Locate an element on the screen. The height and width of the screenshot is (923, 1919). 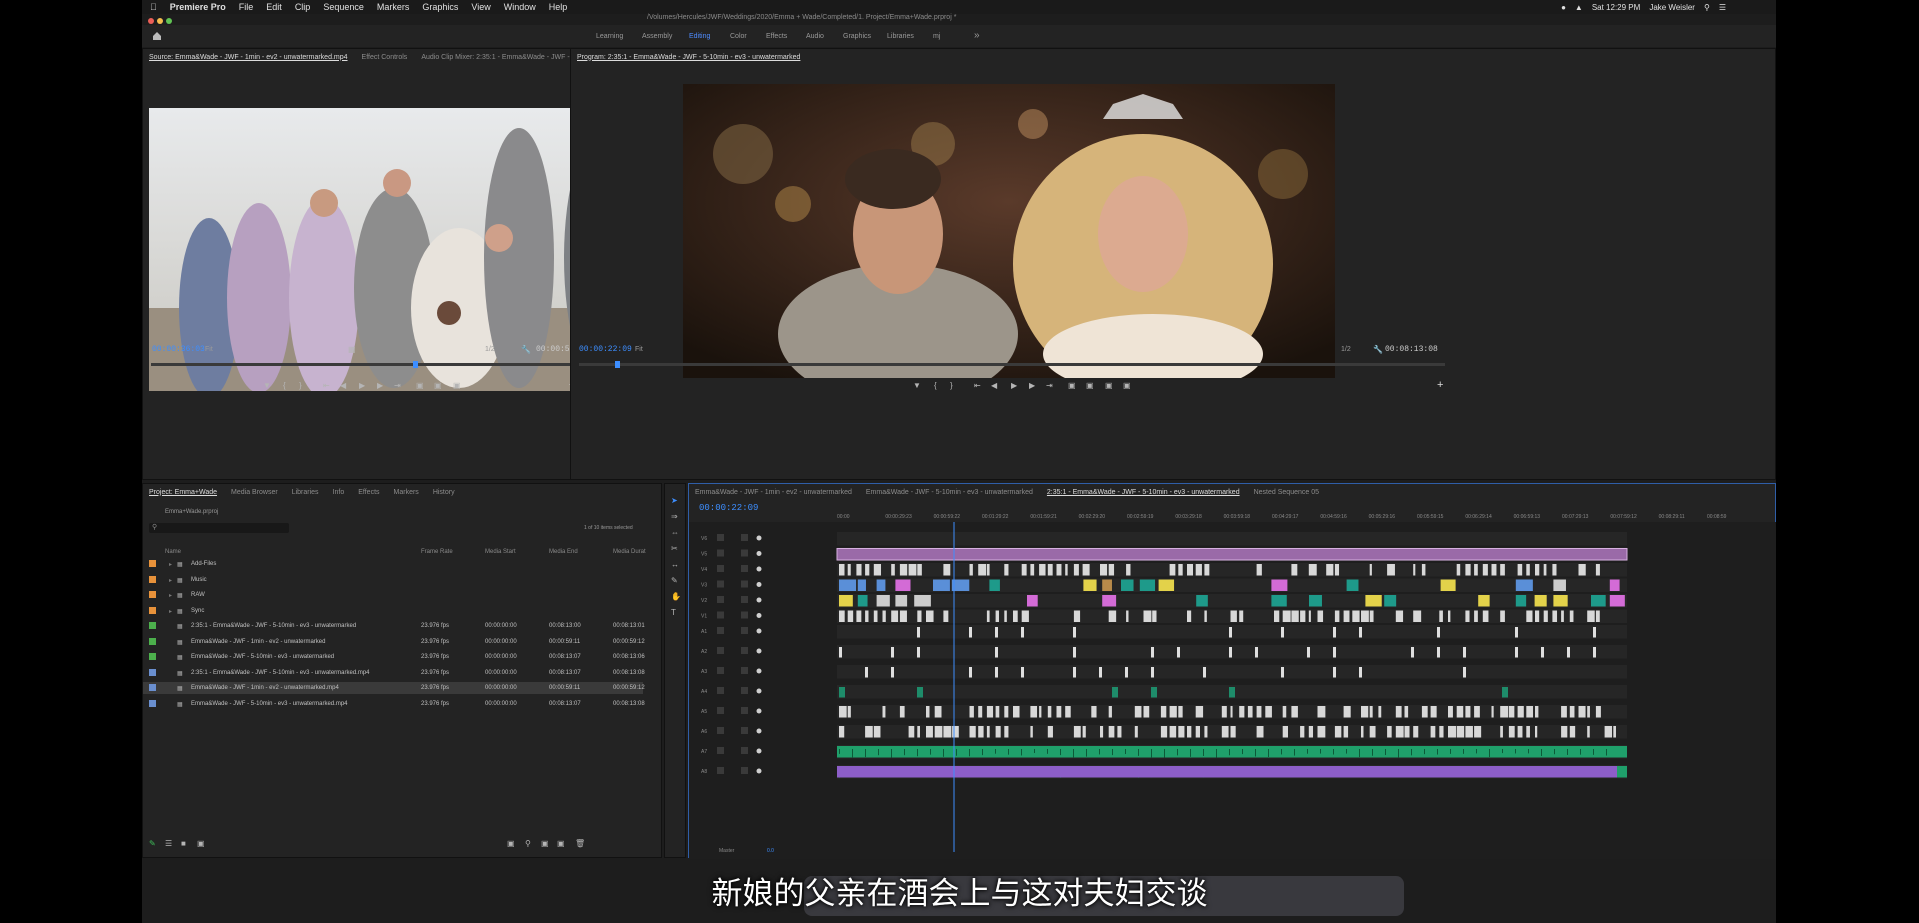
program-scrubber is located at coordinates (1012, 364).